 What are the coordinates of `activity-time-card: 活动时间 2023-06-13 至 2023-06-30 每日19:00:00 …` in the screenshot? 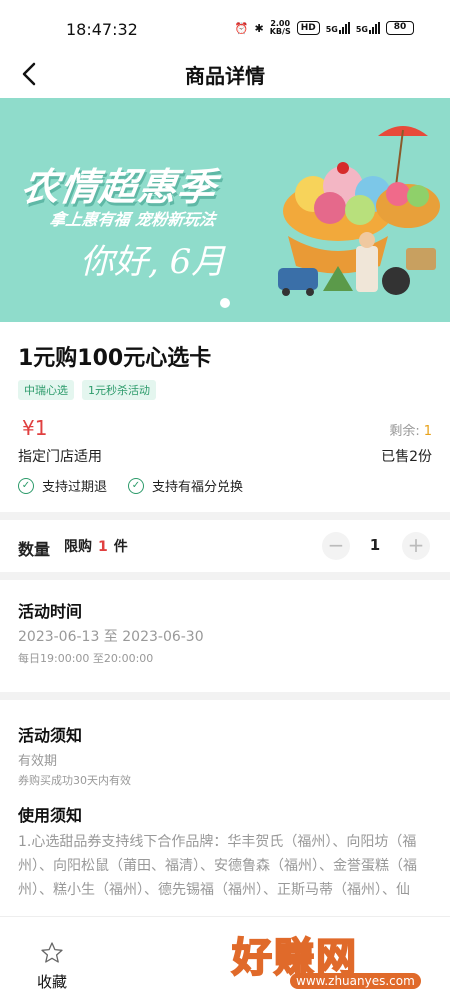 It's located at (225, 636).